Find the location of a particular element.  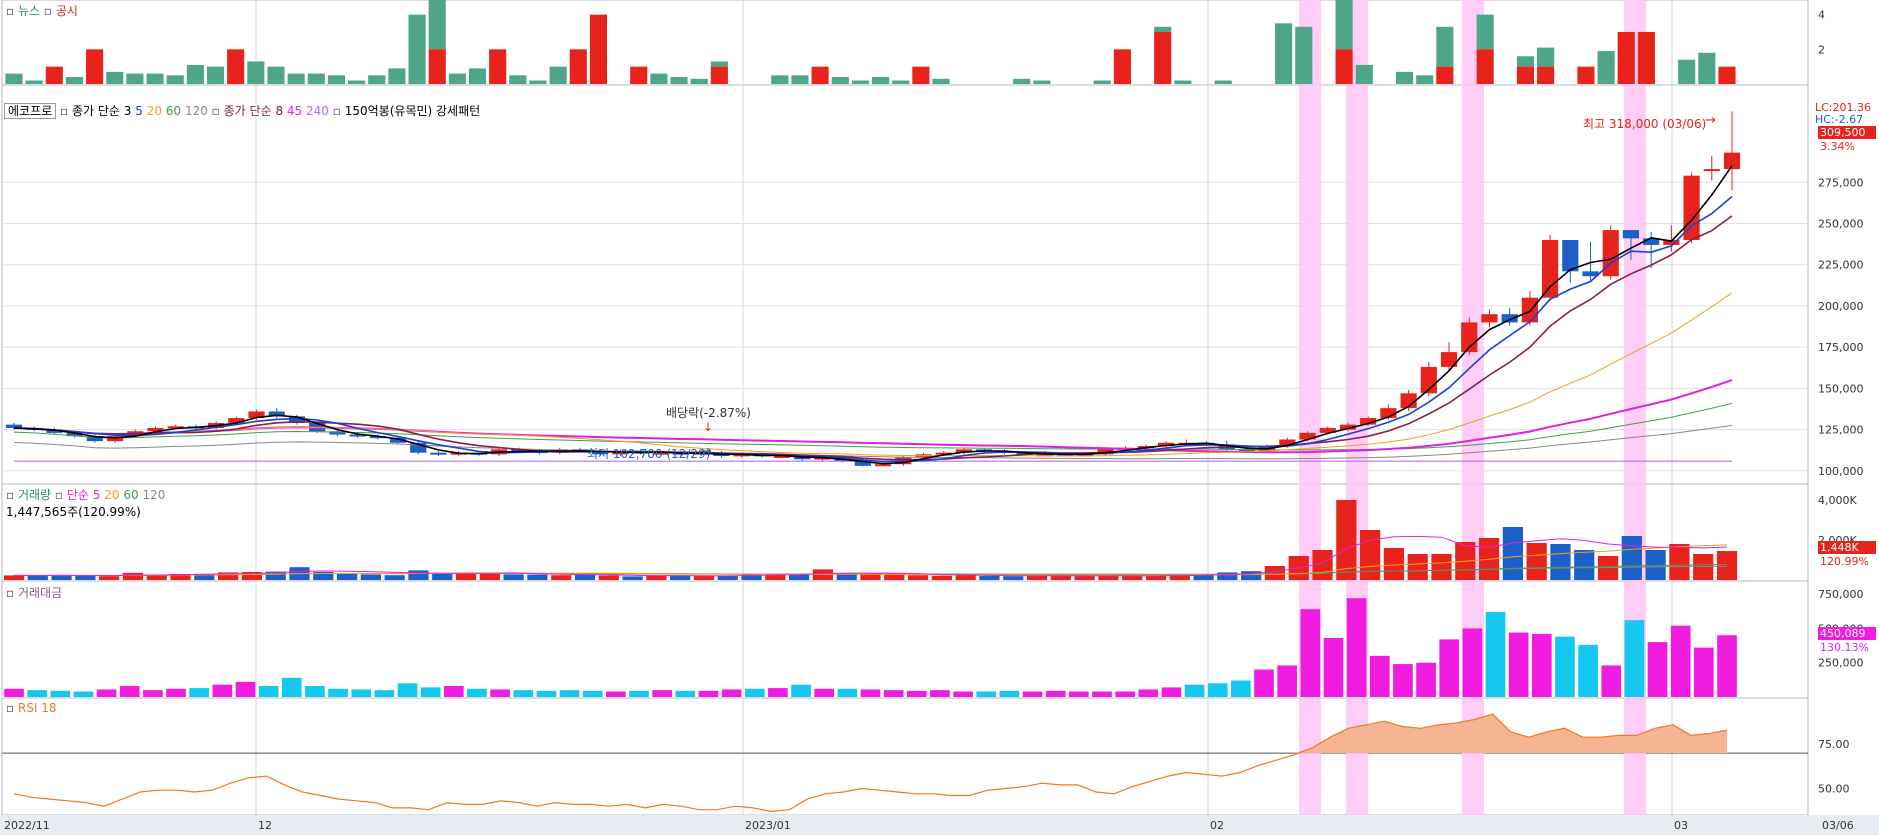

ma5-label: 5 is located at coordinates (139, 111).